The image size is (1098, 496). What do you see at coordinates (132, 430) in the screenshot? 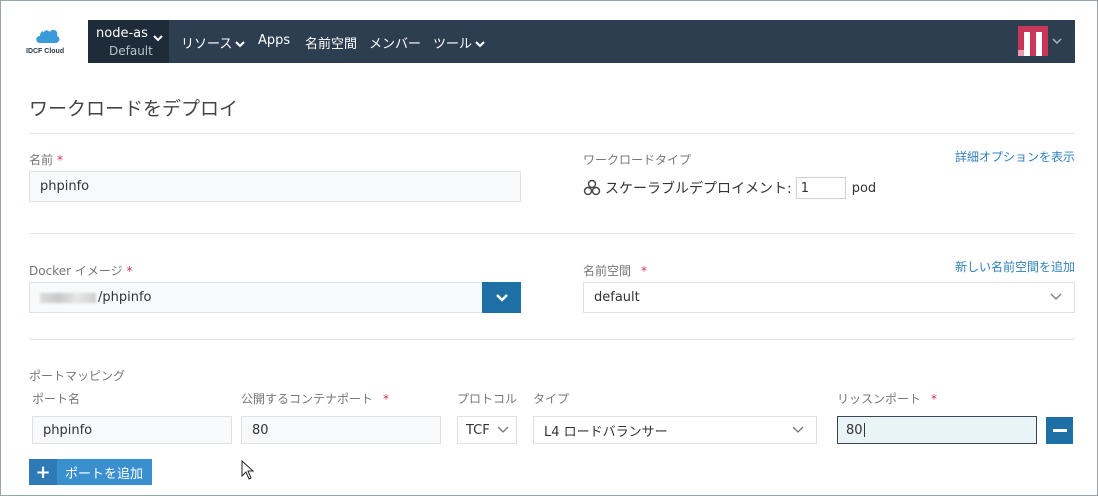
I see `port-name-input: phpinfo` at bounding box center [132, 430].